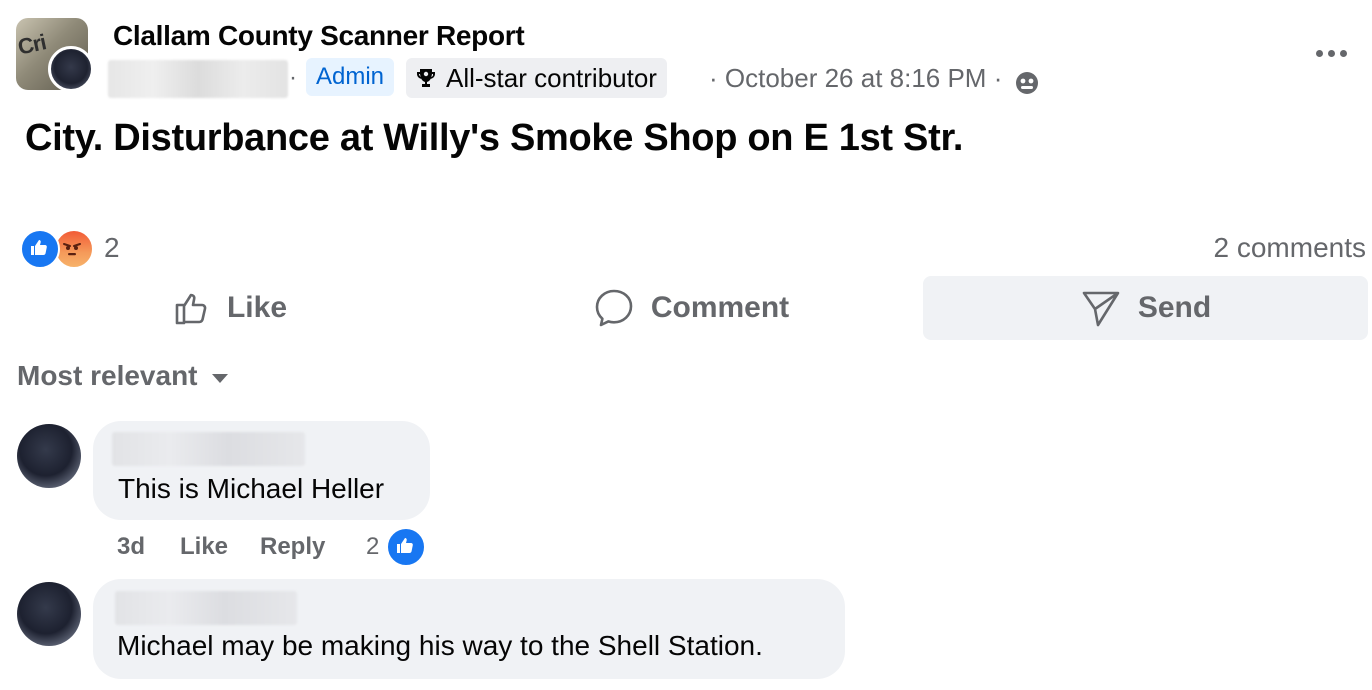 The width and height of the screenshot is (1372, 690). I want to click on comment-button-label: Comment, so click(720, 307).